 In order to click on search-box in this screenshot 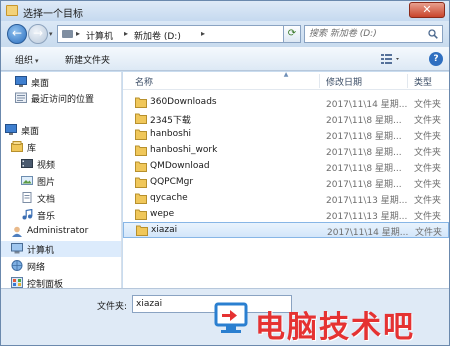, I will do `click(373, 34)`.